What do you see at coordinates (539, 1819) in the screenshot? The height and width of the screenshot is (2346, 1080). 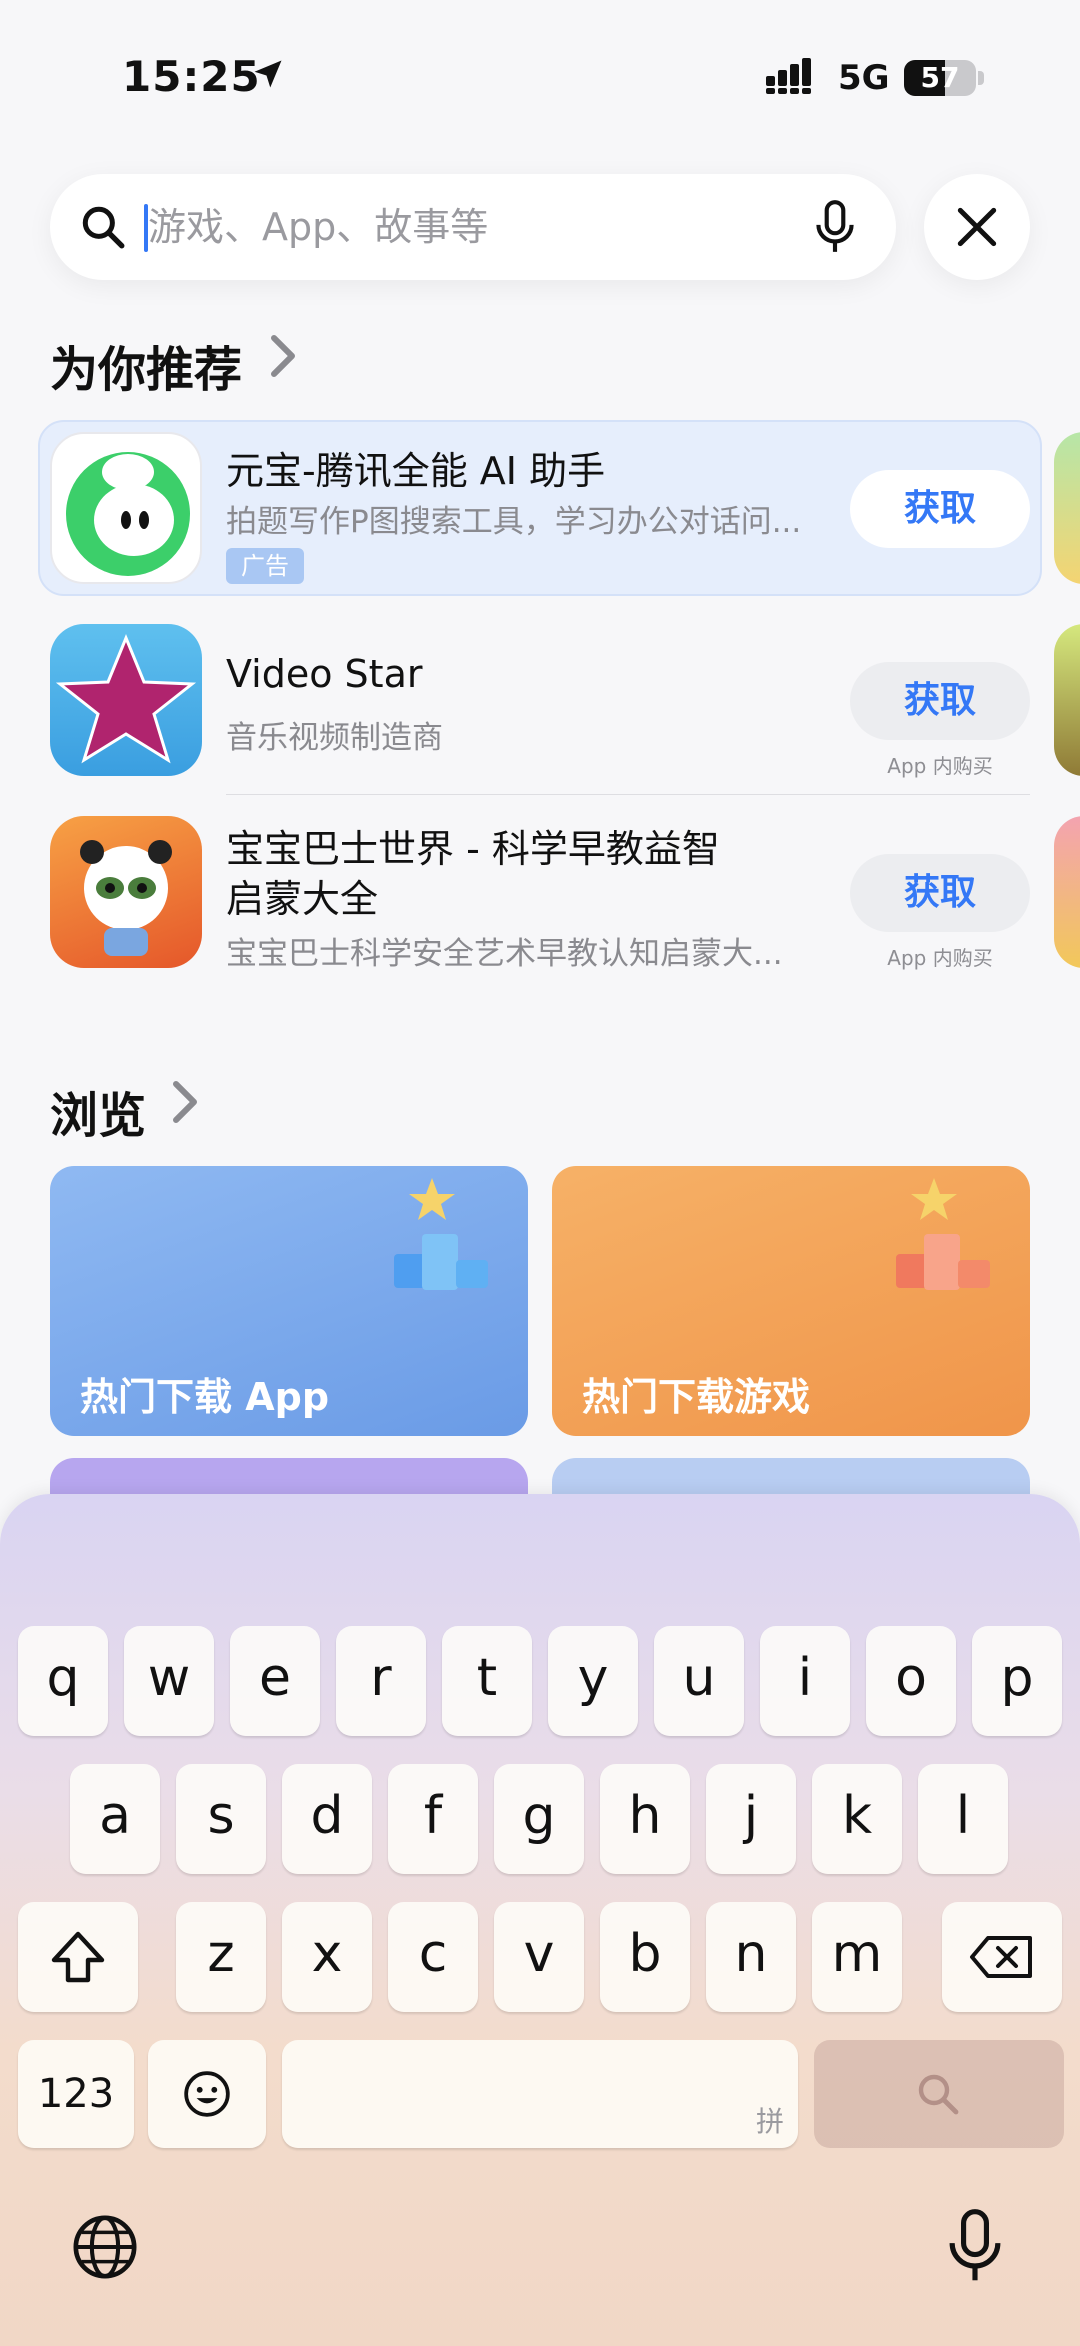 I see `key-g: g` at bounding box center [539, 1819].